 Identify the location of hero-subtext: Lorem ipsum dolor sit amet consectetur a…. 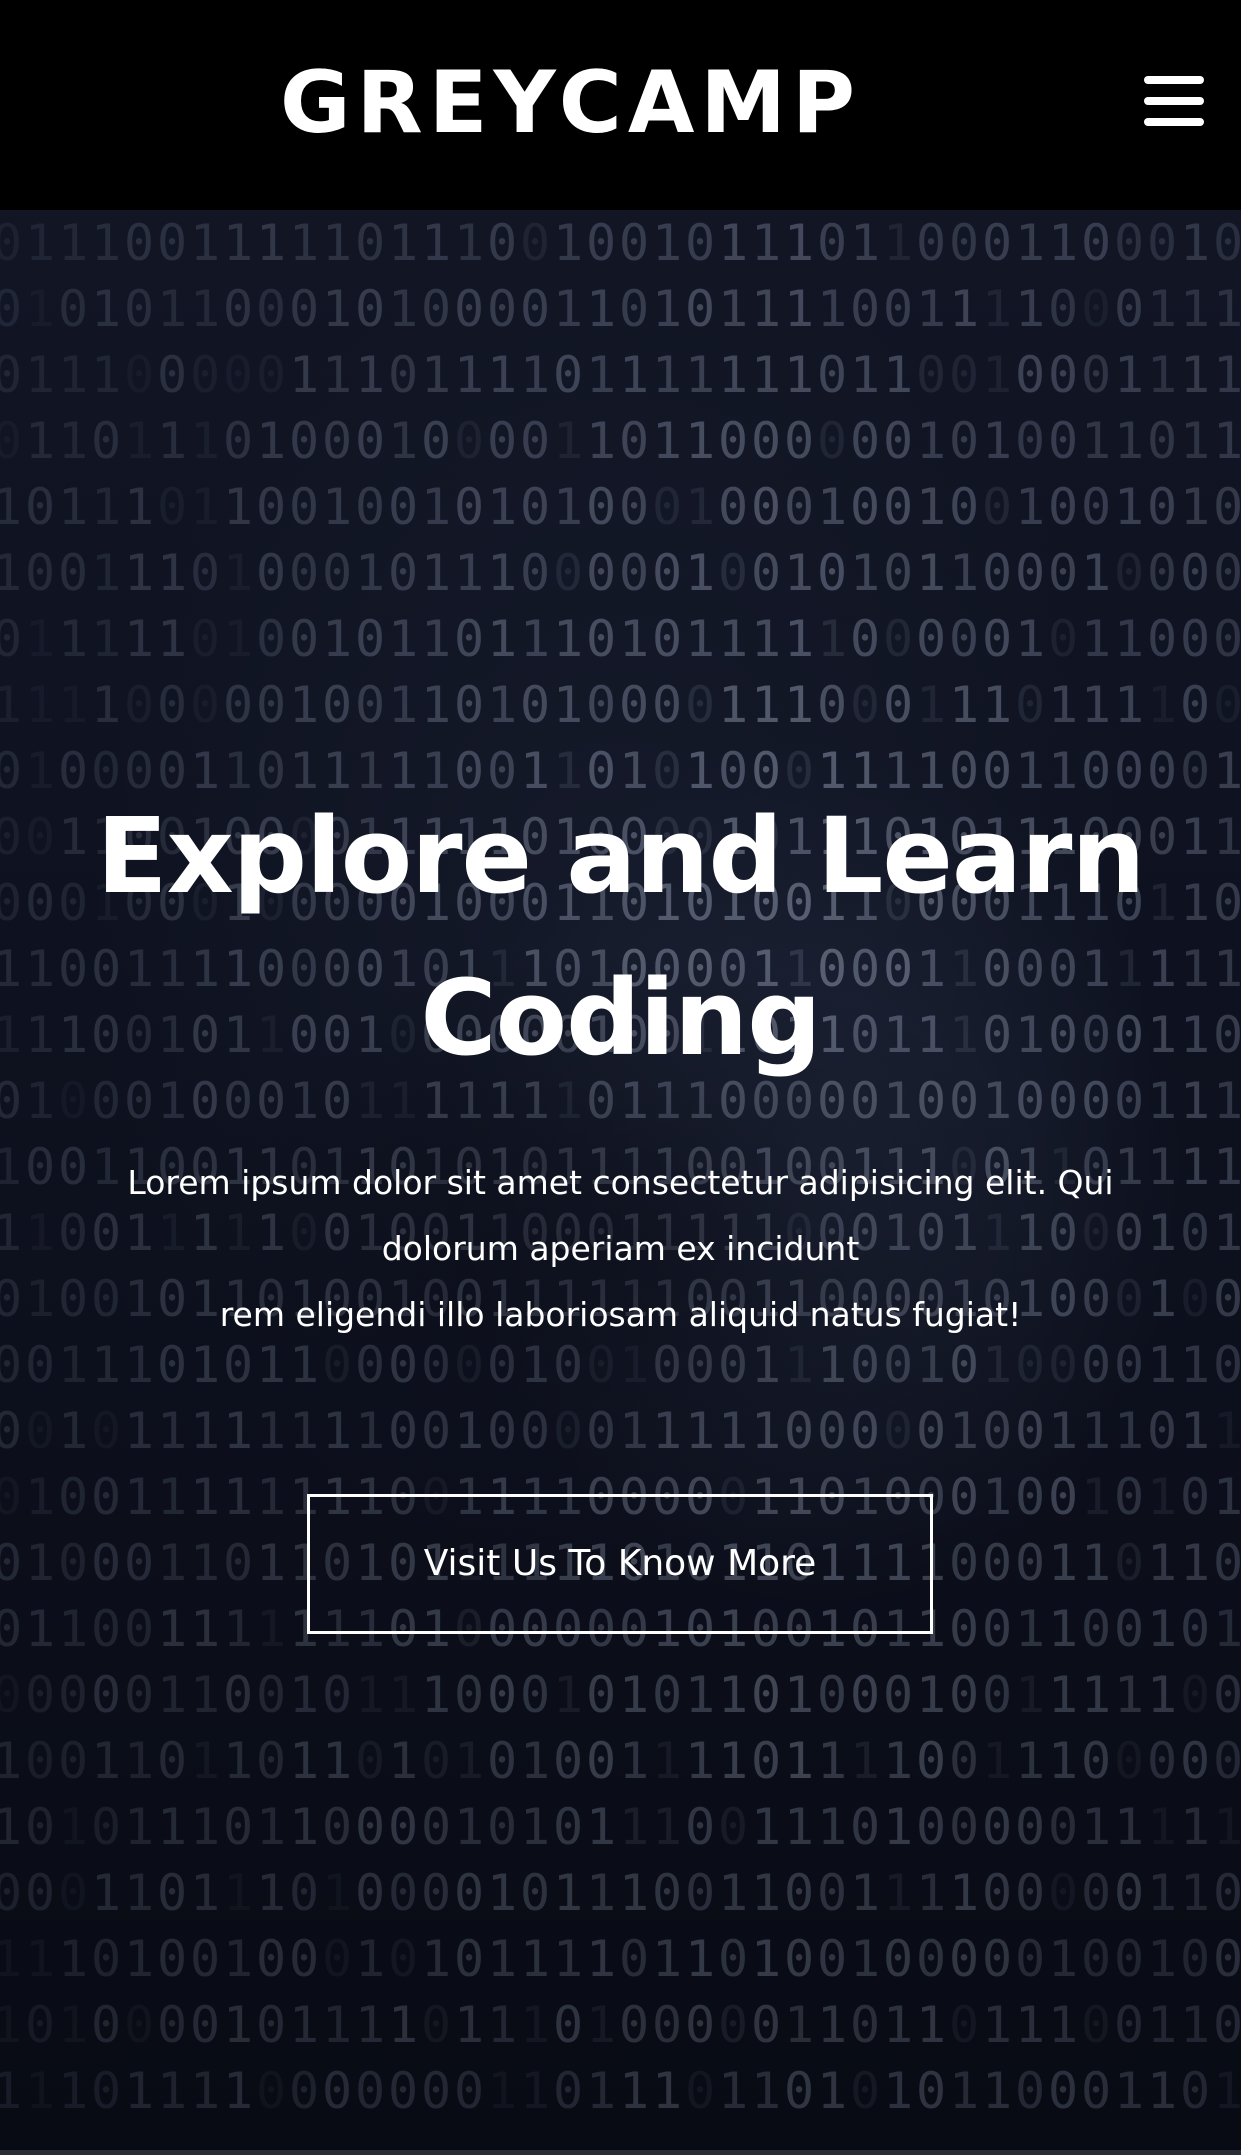
(620, 1249).